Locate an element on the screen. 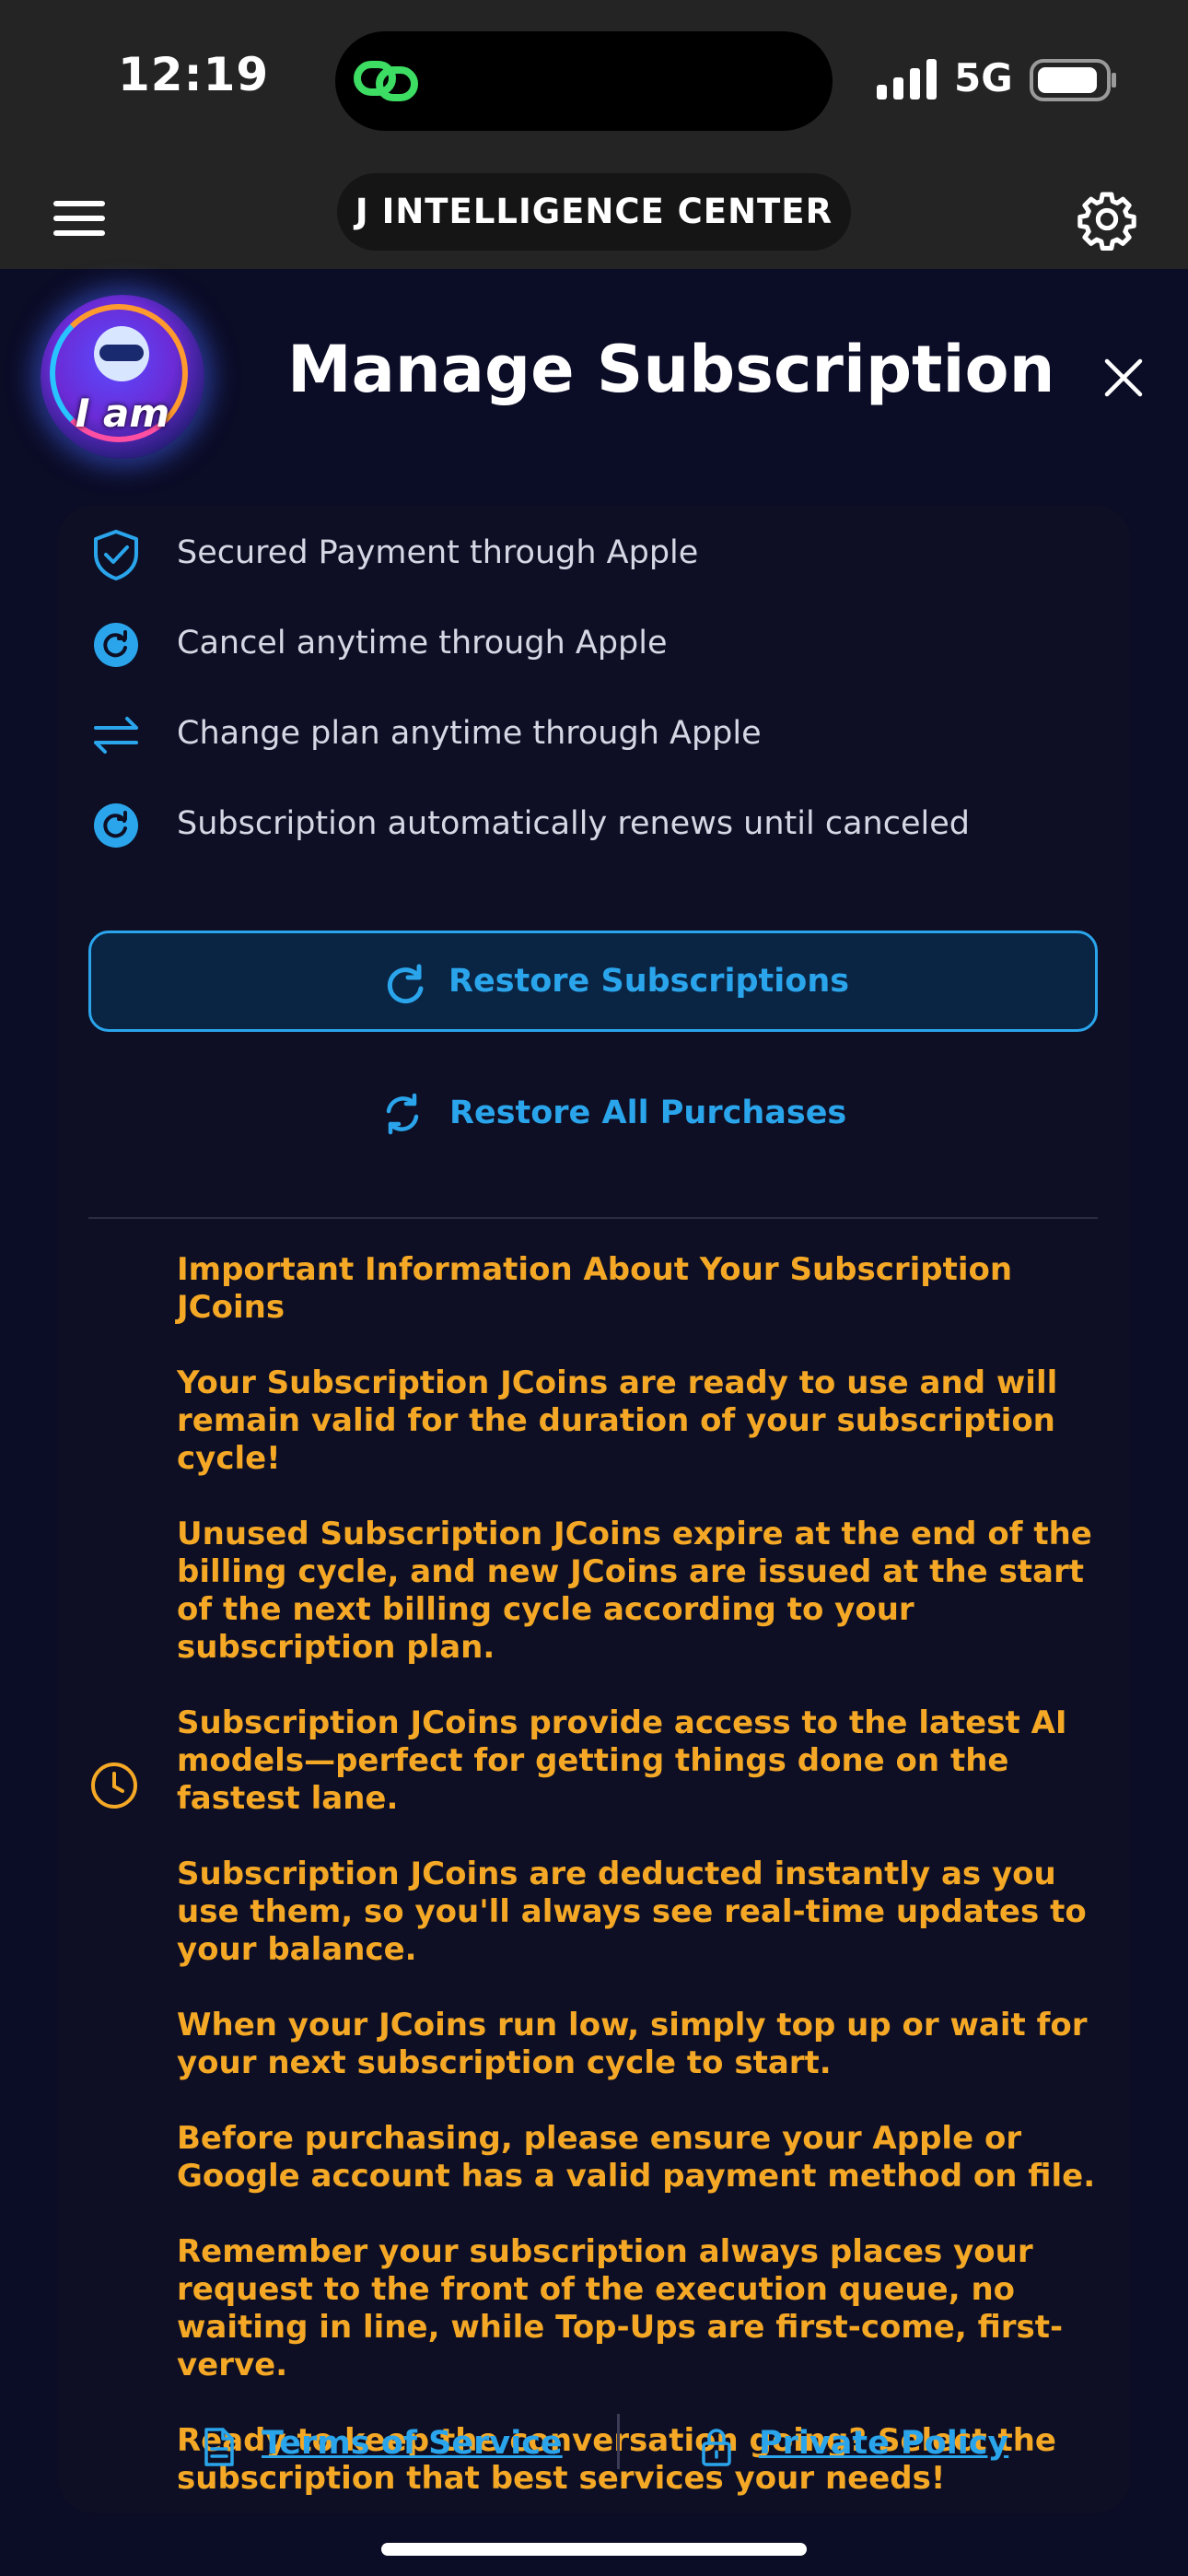 This screenshot has height=2576, width=1188. lock-icon is located at coordinates (716, 2449).